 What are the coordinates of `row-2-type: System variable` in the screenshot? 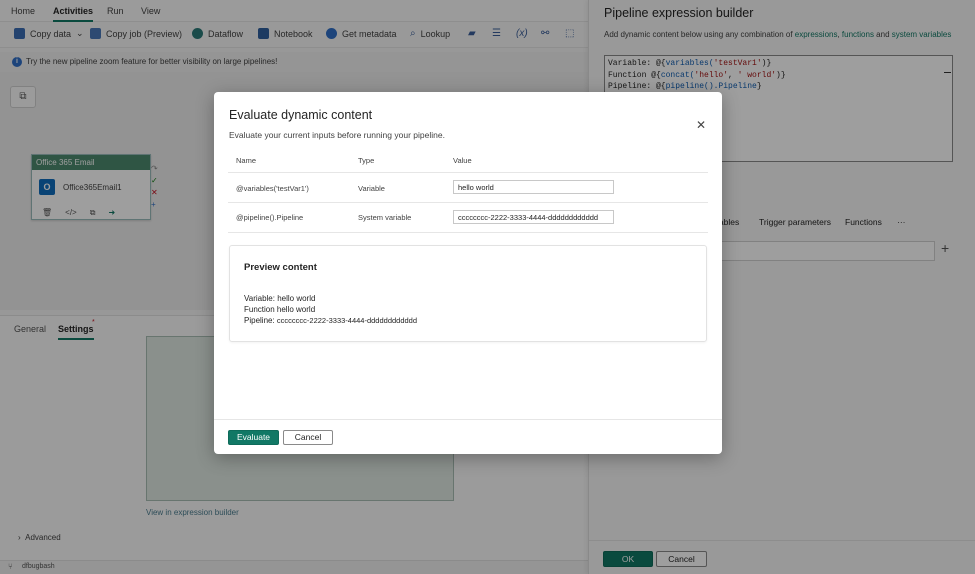 It's located at (385, 217).